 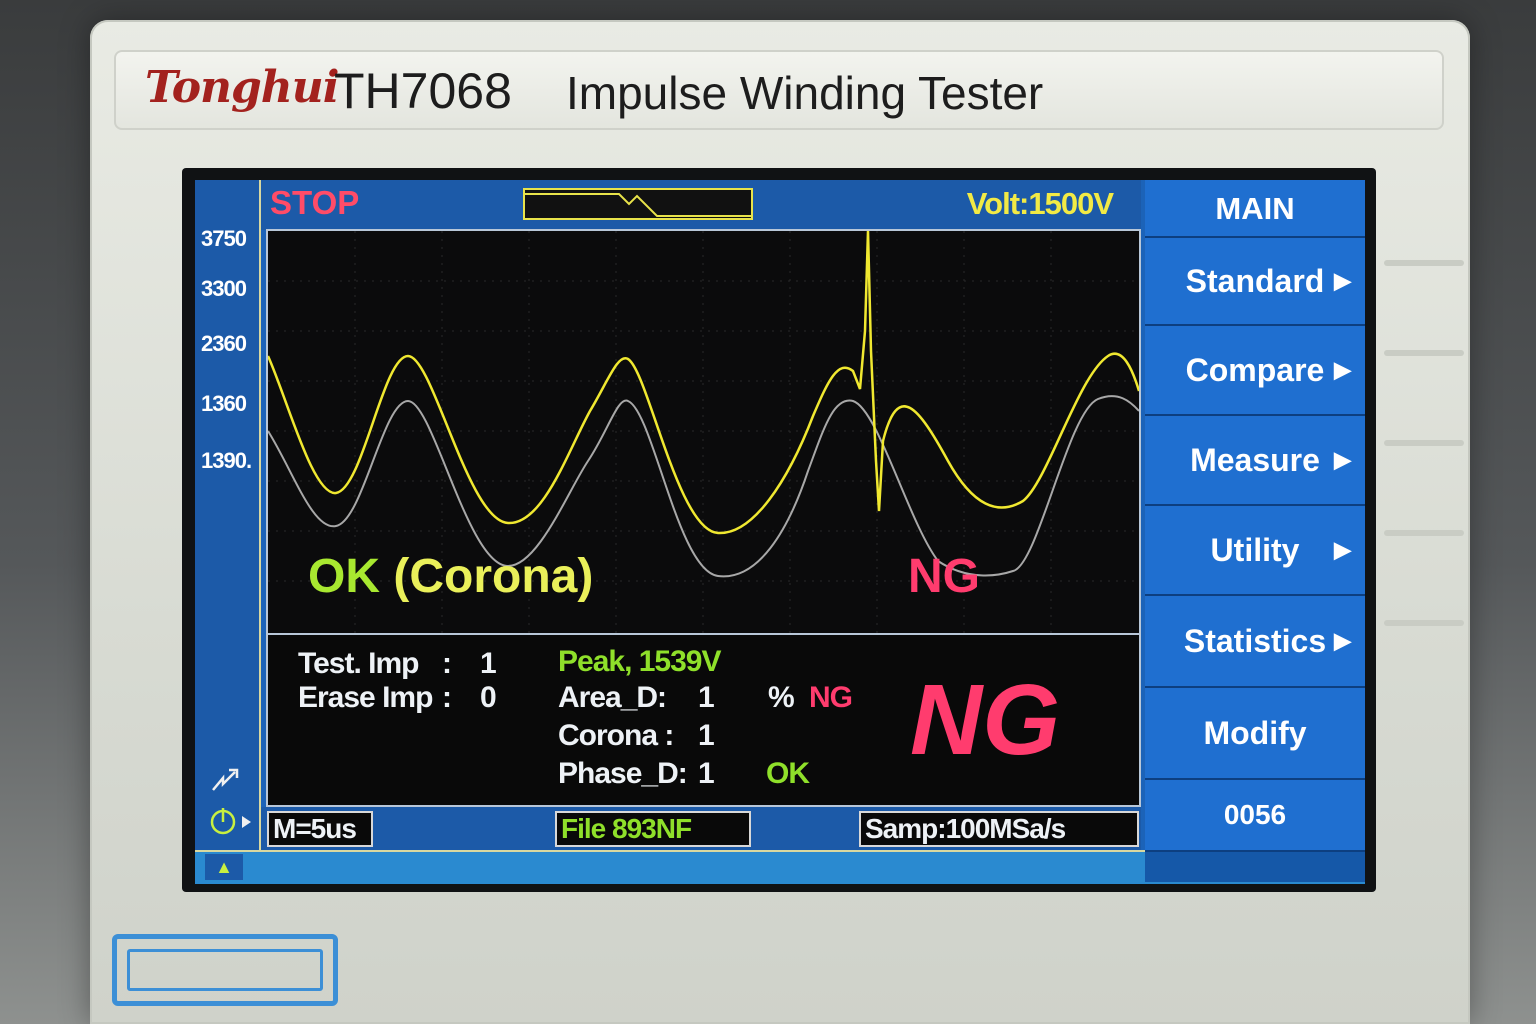 I want to click on y-axis-label: 2360, so click(x=224, y=343).